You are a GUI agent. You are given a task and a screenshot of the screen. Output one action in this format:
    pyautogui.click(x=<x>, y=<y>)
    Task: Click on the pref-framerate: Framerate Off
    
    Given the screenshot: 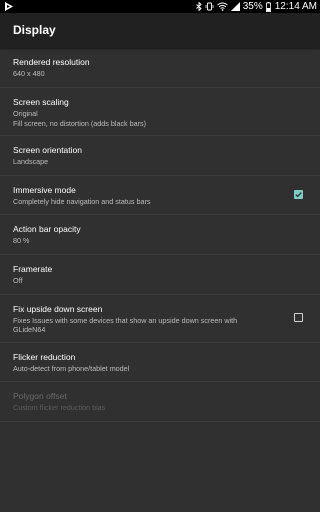 What is the action you would take?
    pyautogui.click(x=160, y=275)
    